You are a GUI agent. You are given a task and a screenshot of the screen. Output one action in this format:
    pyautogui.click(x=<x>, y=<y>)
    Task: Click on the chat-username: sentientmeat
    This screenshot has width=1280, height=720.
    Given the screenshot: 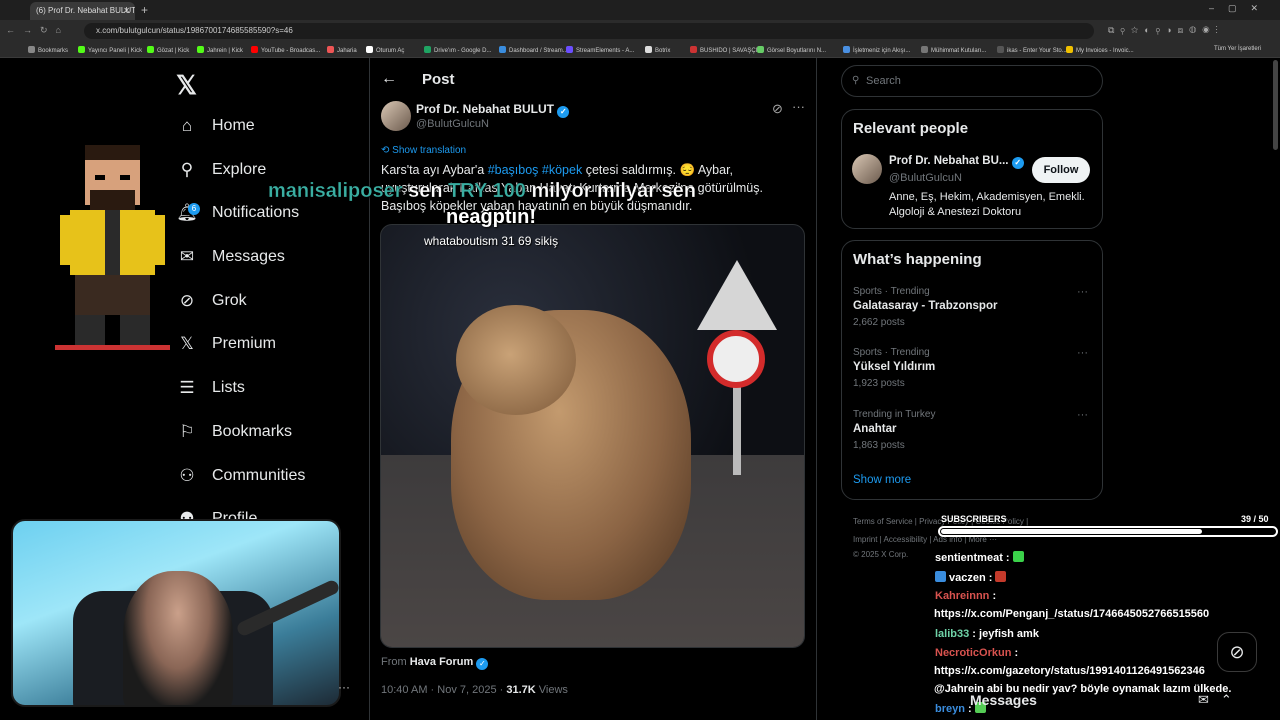 What is the action you would take?
    pyautogui.click(x=969, y=558)
    